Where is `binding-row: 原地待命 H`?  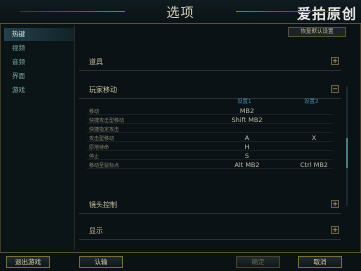
binding-row: 原地待命 H is located at coordinates (210, 147).